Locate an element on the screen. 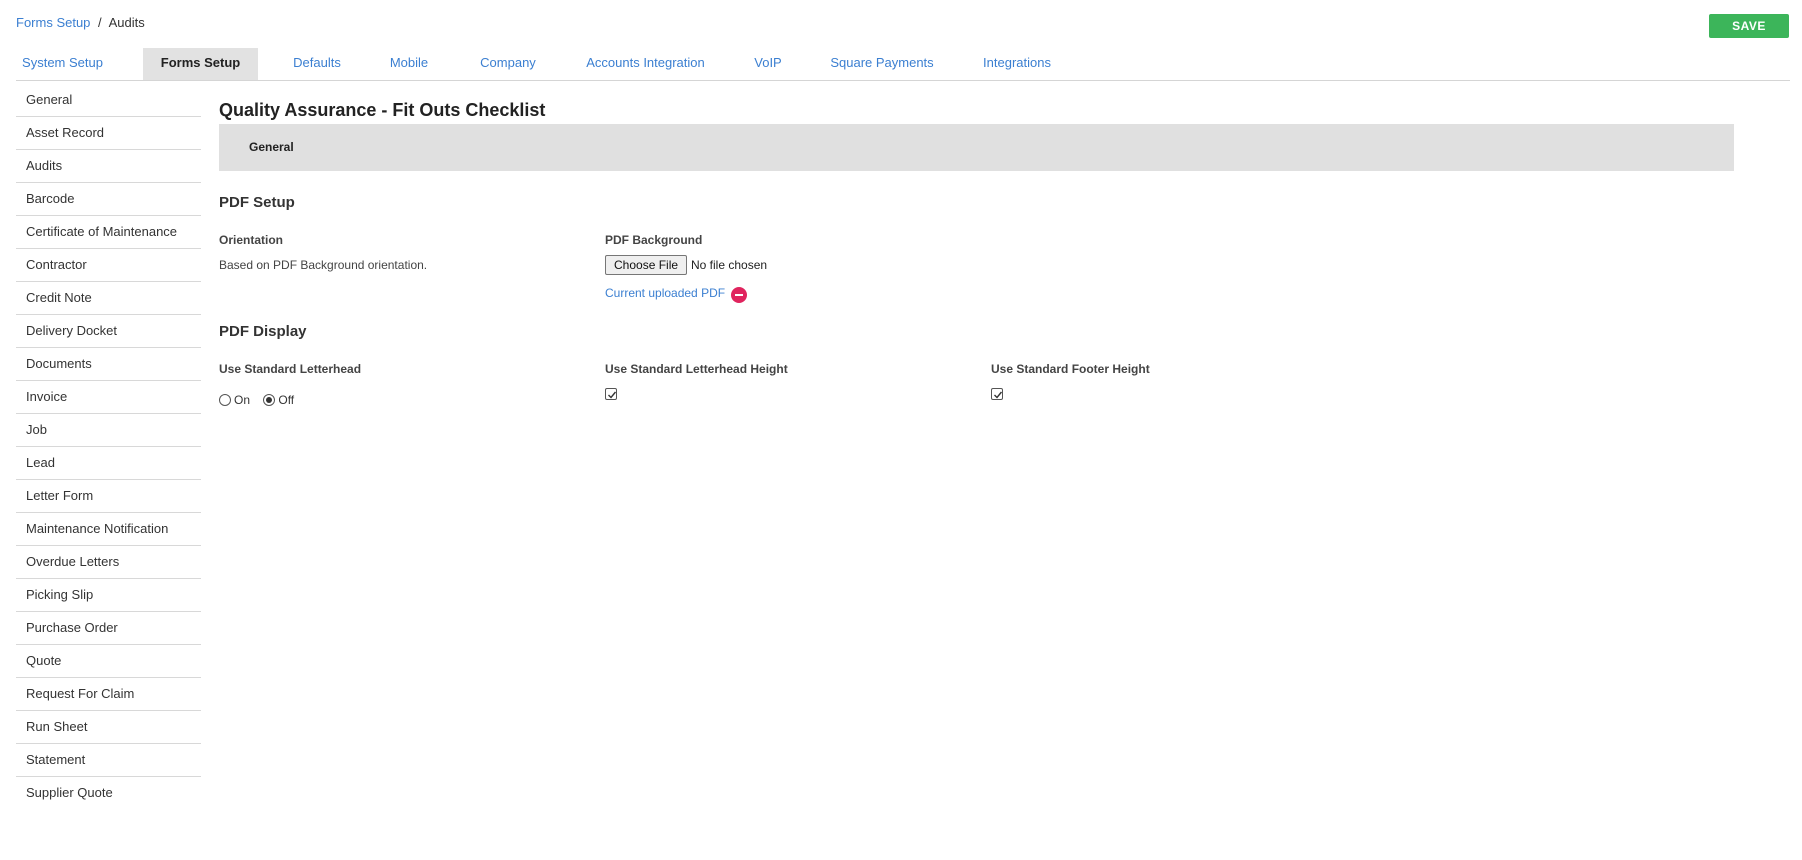 This screenshot has width=1802, height=860. tab-voip: VoIP is located at coordinates (768, 64).